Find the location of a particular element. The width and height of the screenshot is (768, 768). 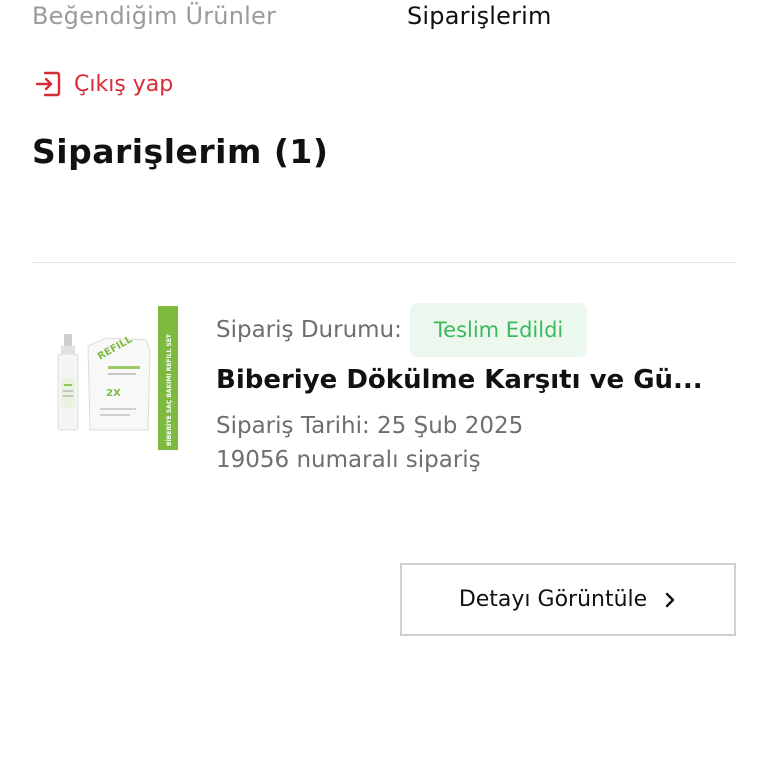

nav-orders: Siparişlerim is located at coordinates (479, 16).